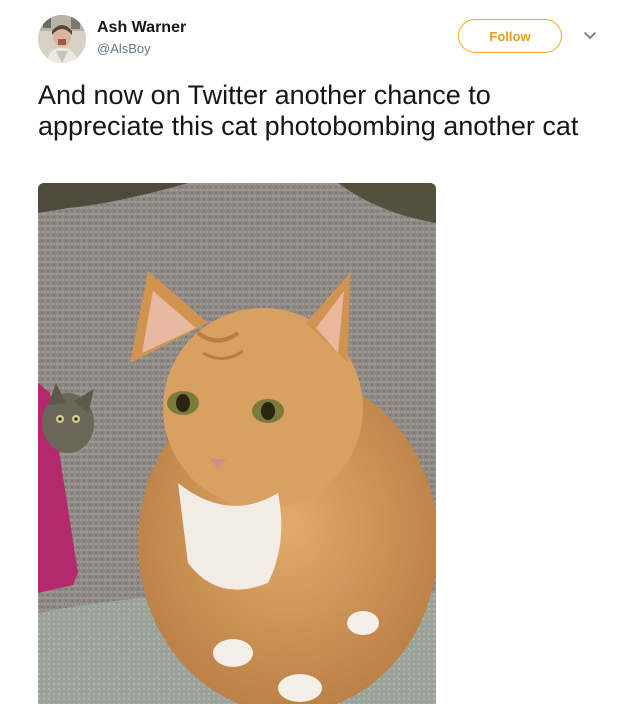 The height and width of the screenshot is (704, 636). Describe the element at coordinates (124, 49) in the screenshot. I see `author-handle: @AlsBoy` at that location.